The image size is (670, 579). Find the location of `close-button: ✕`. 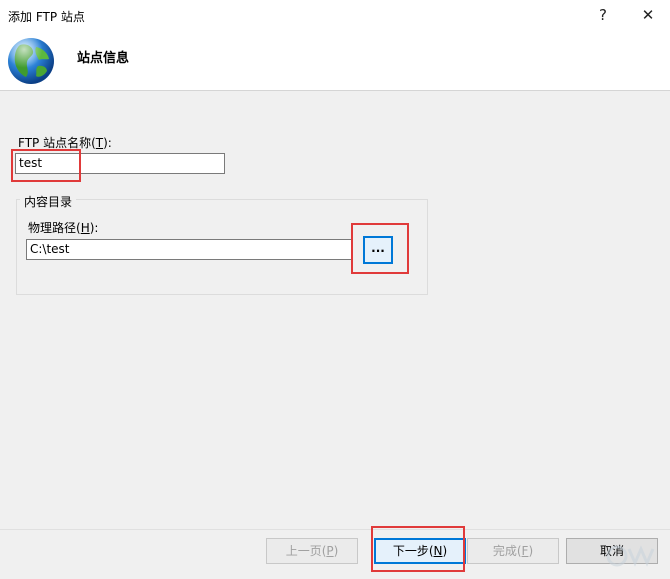

close-button: ✕ is located at coordinates (648, 15).